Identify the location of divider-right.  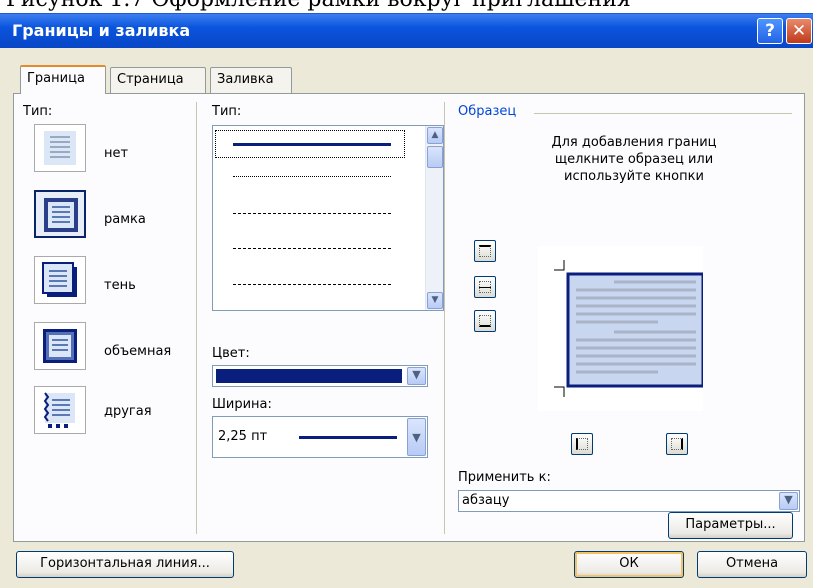
(444, 318).